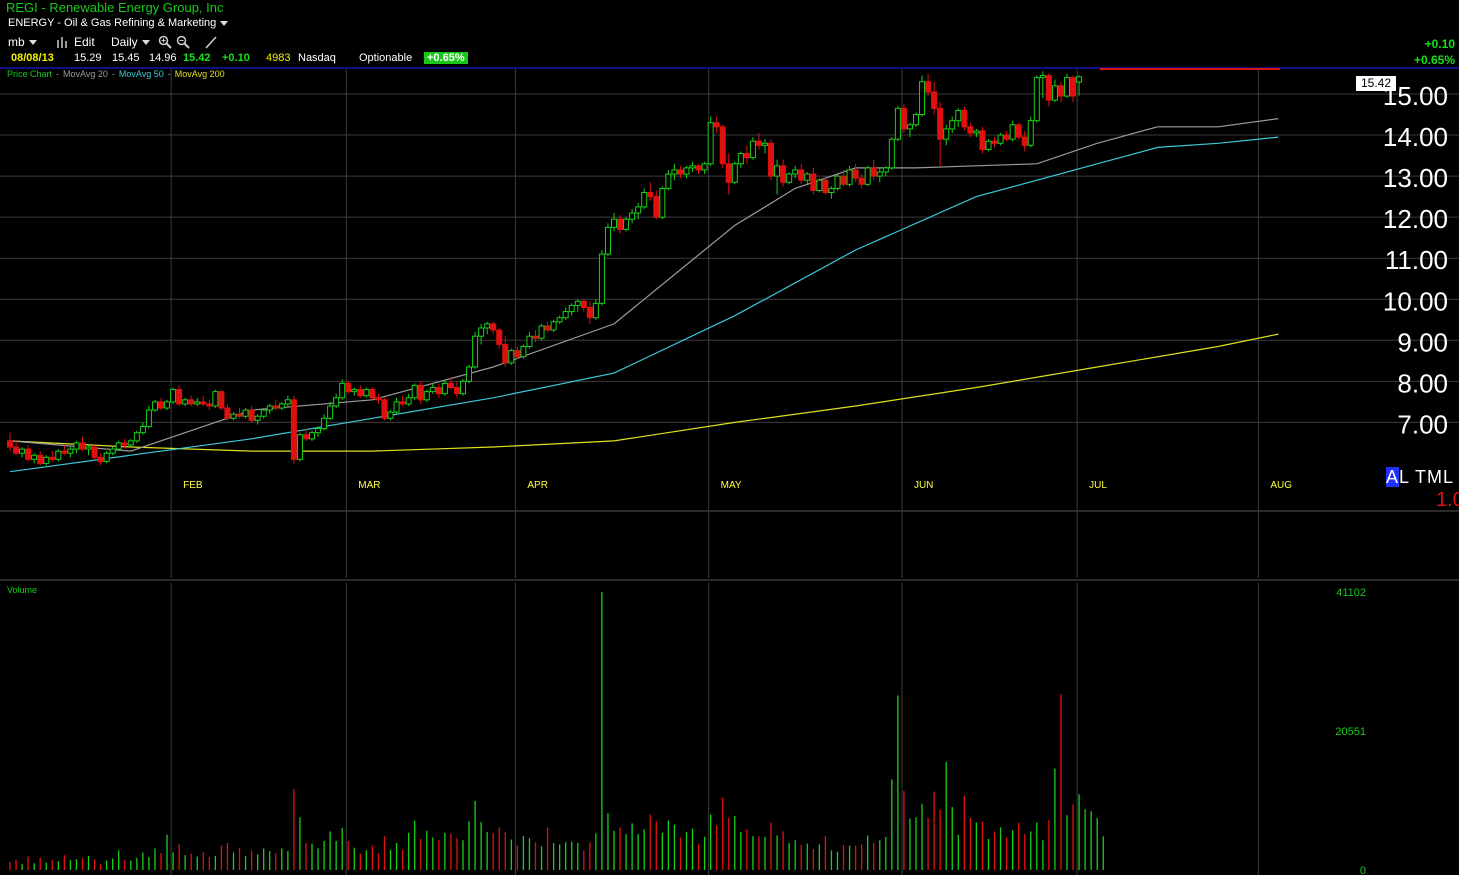 The height and width of the screenshot is (875, 1459). Describe the element at coordinates (1281, 485) in the screenshot. I see `x-tick-label: AUG` at that location.